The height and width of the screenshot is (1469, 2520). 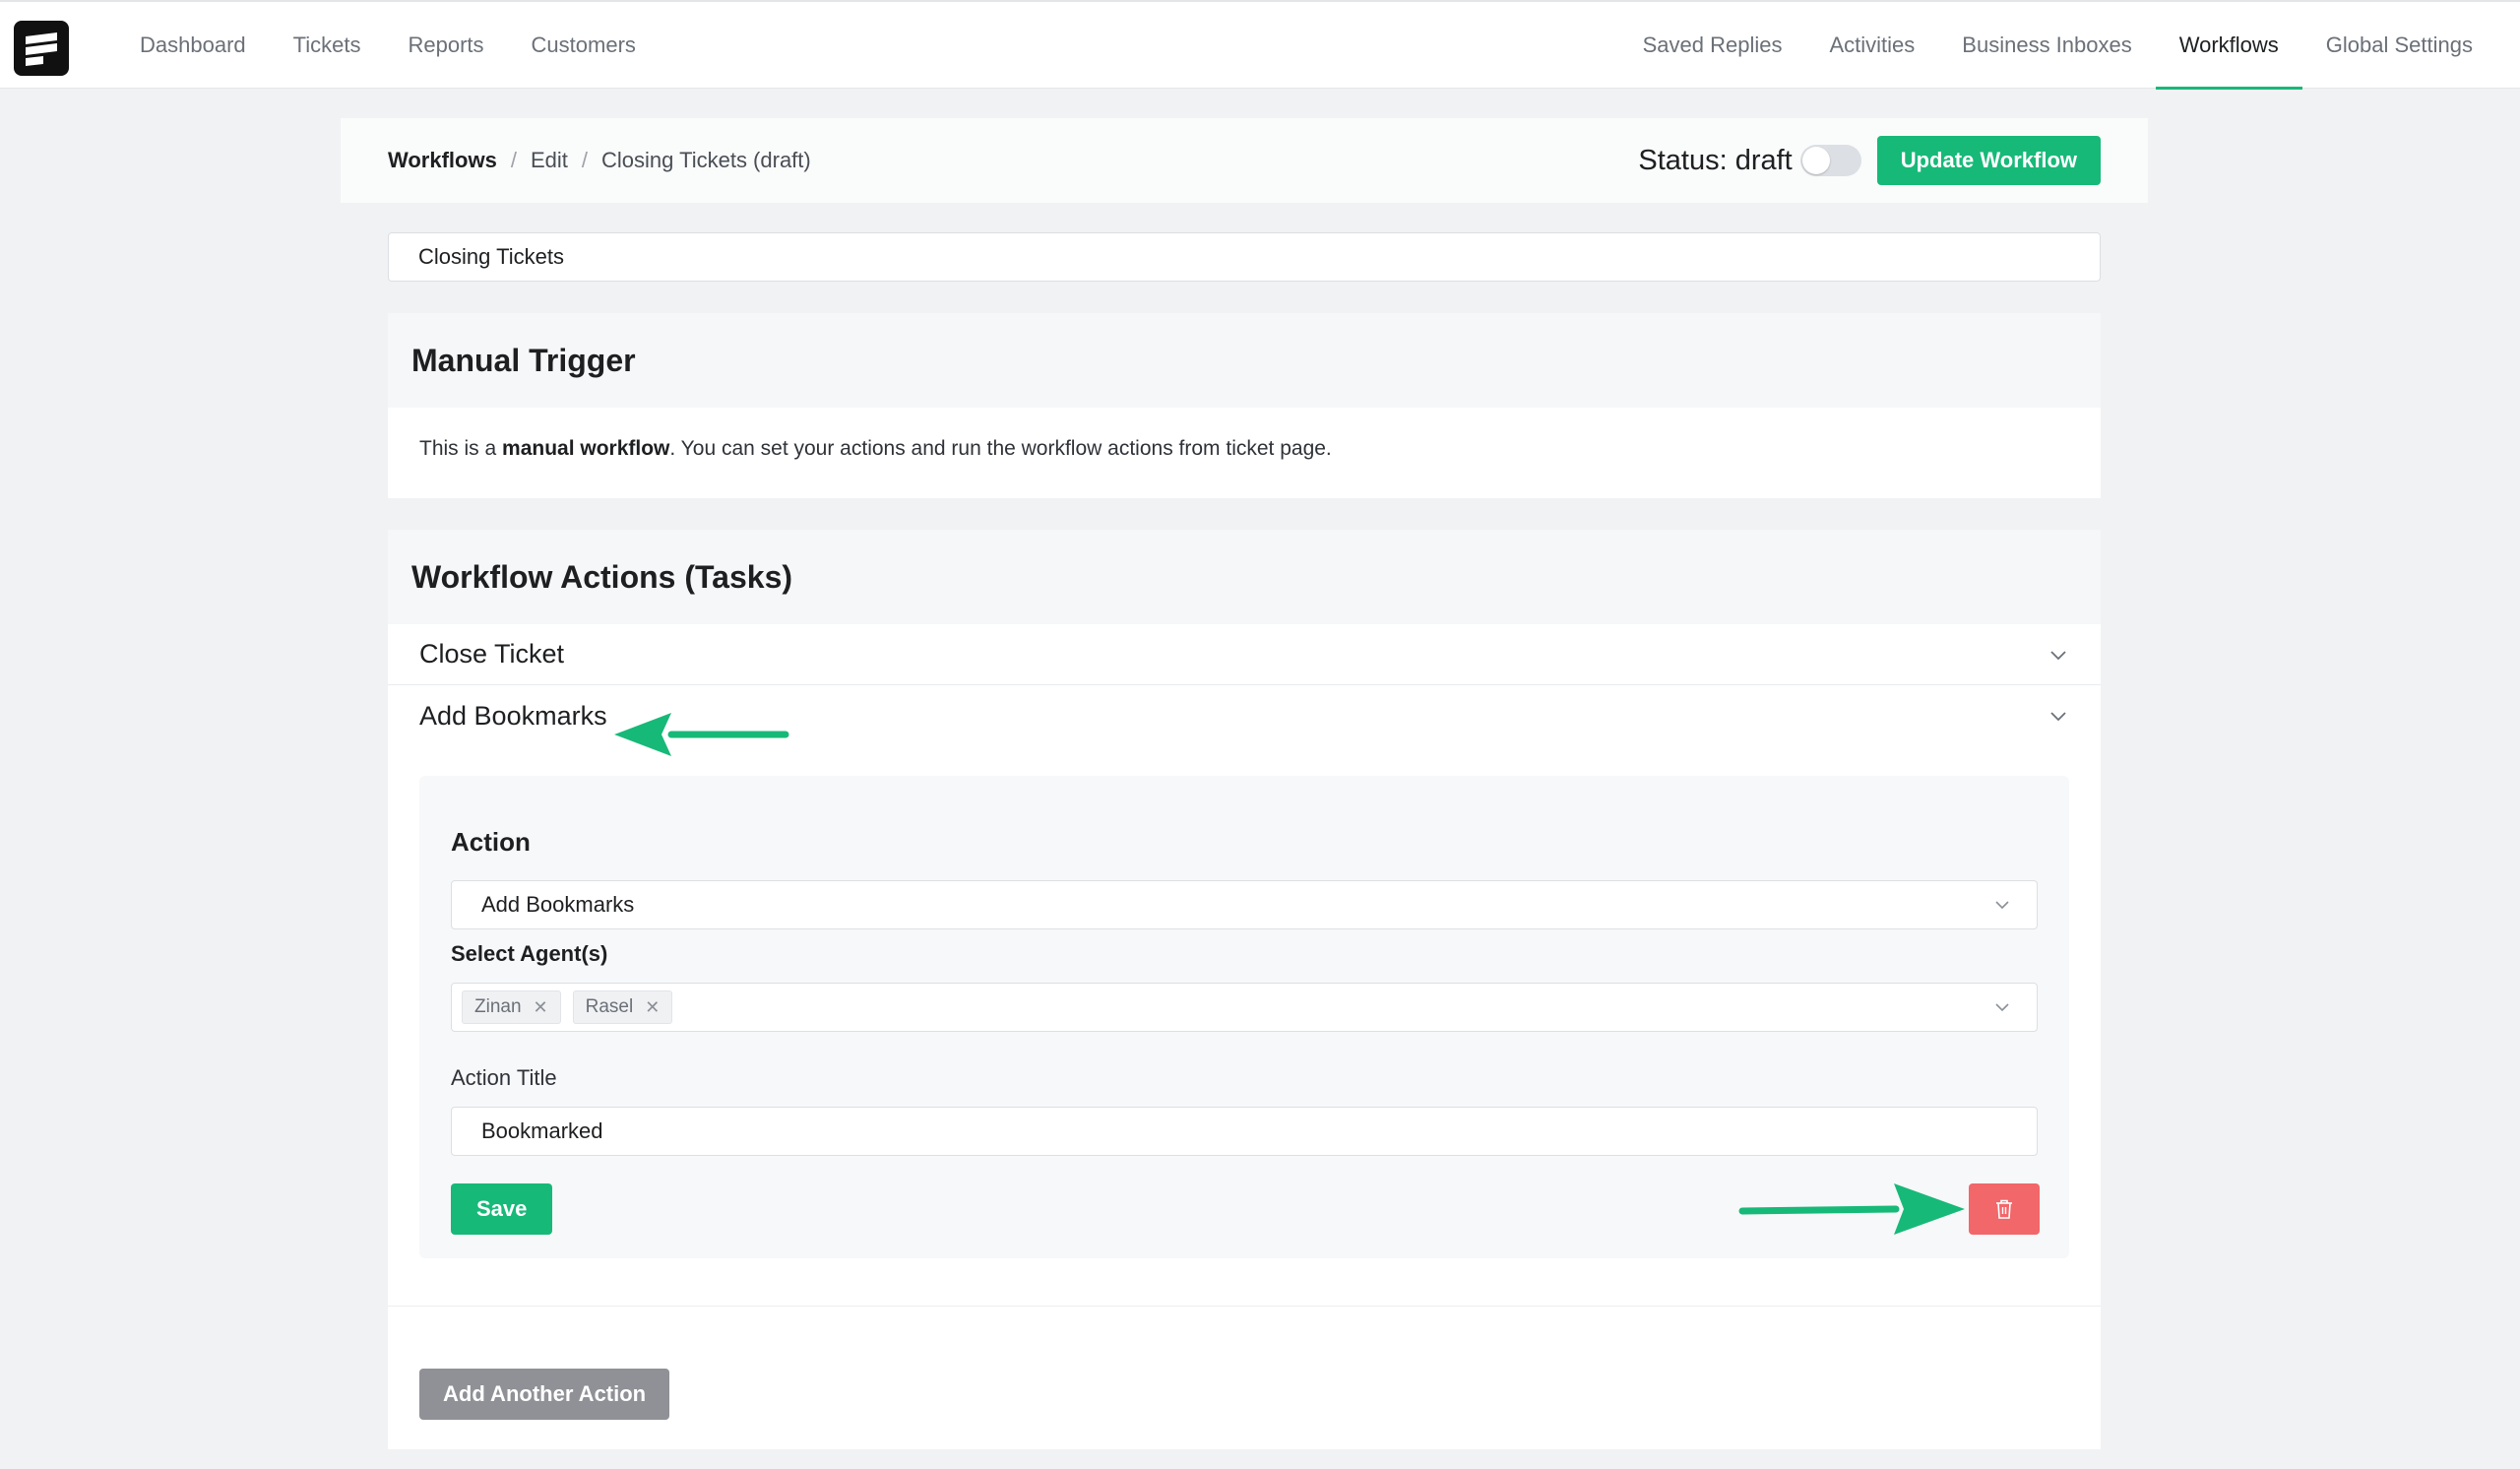 What do you see at coordinates (513, 716) in the screenshot?
I see `action-item-title: Add Bookmarks` at bounding box center [513, 716].